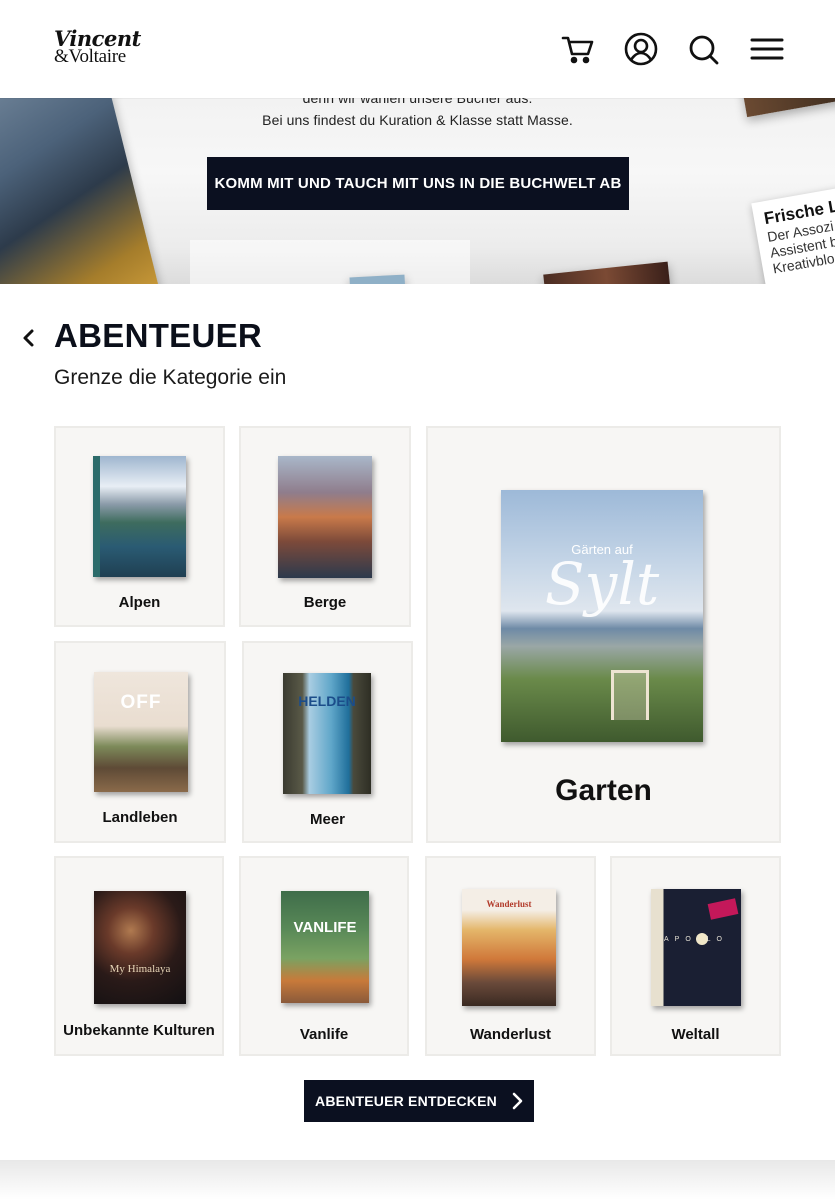 Image resolution: width=835 pixels, height=1200 pixels. Describe the element at coordinates (324, 1034) in the screenshot. I see `tile-label: Vanlife` at that location.